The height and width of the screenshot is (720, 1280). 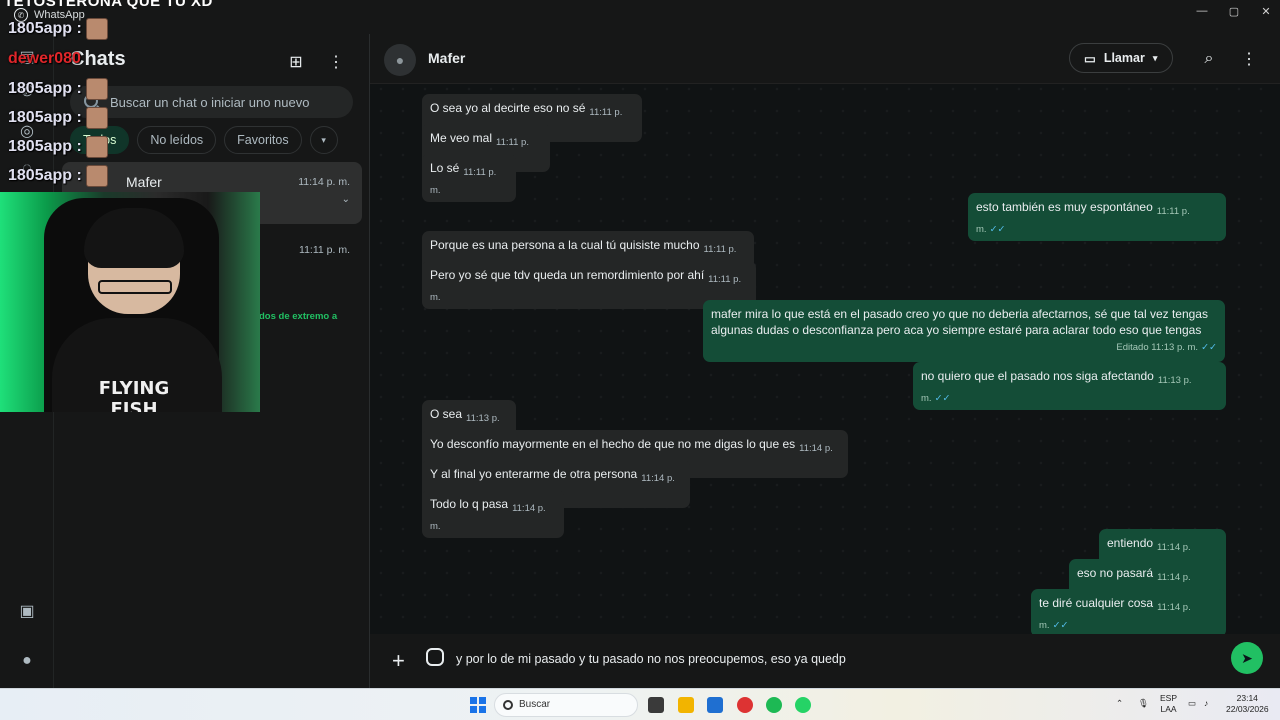 What do you see at coordinates (27, 611) in the screenshot?
I see `media-gallery-icon: ▣` at bounding box center [27, 611].